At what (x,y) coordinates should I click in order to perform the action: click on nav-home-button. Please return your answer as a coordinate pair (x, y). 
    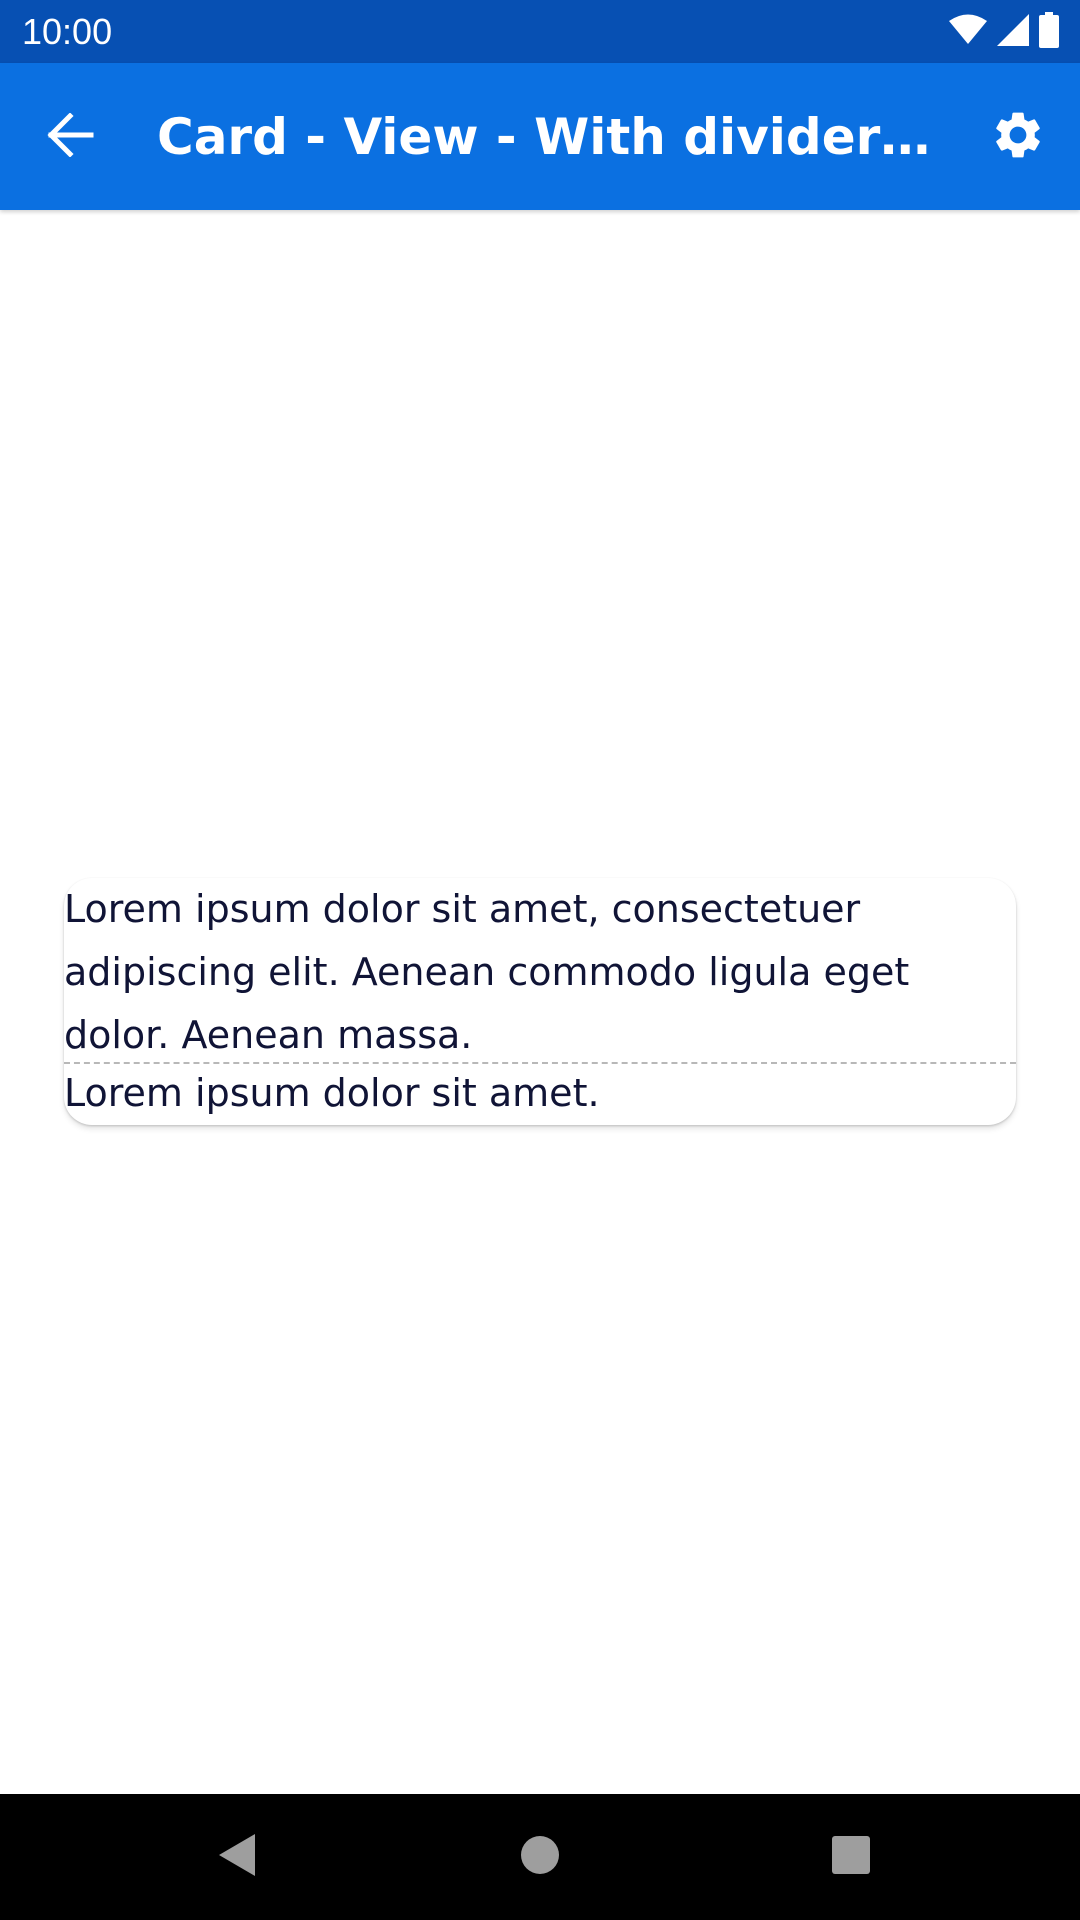
    Looking at the image, I should click on (540, 1857).